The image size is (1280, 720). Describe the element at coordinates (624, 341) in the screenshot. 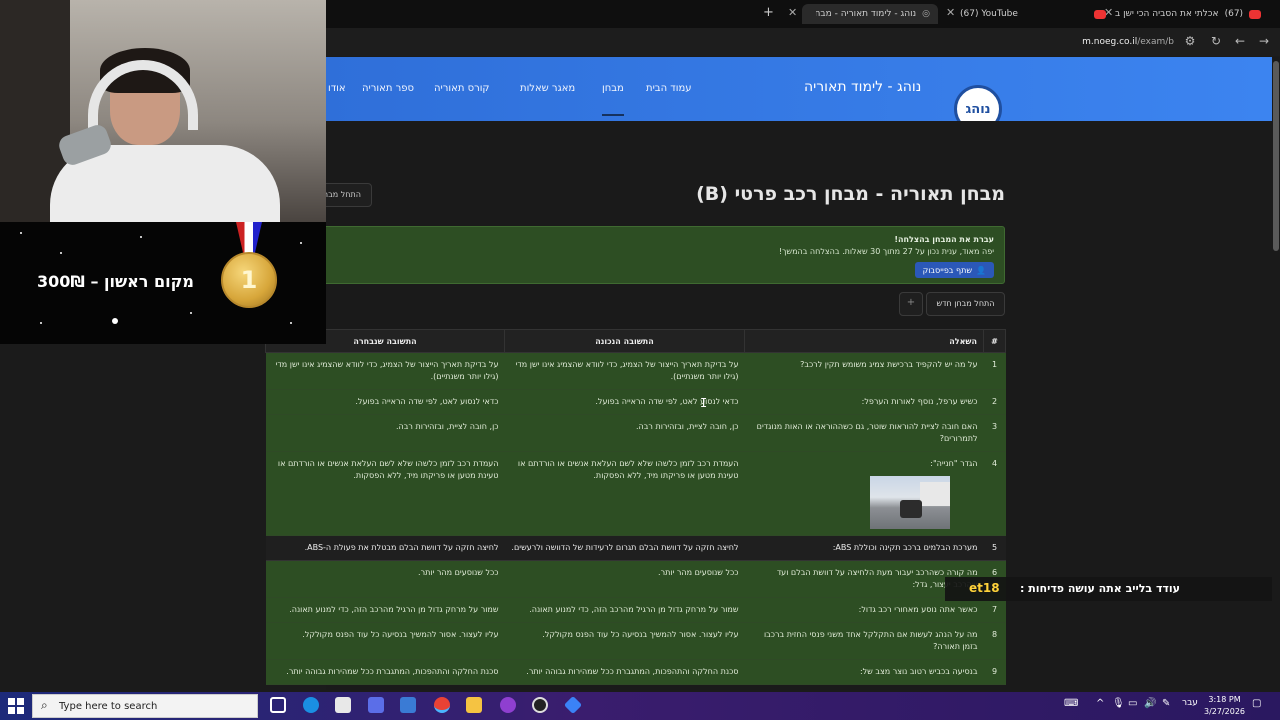

I see `header-correct-answer: התשובה הנכונה` at that location.